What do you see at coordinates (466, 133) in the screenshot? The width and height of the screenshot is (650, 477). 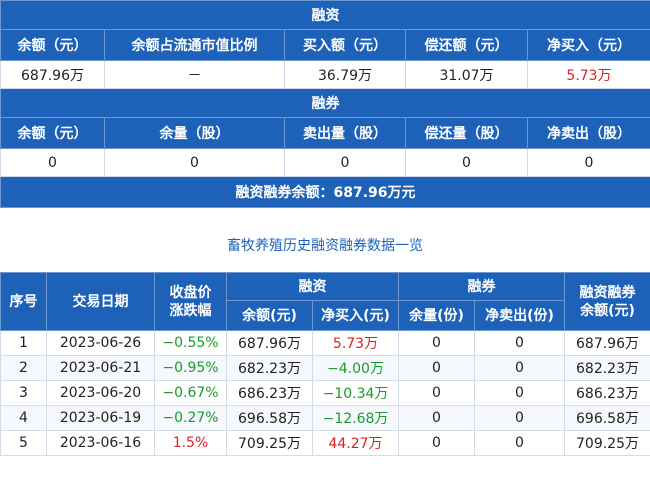 I see `securities-header-repay: 偿还量（股）` at bounding box center [466, 133].